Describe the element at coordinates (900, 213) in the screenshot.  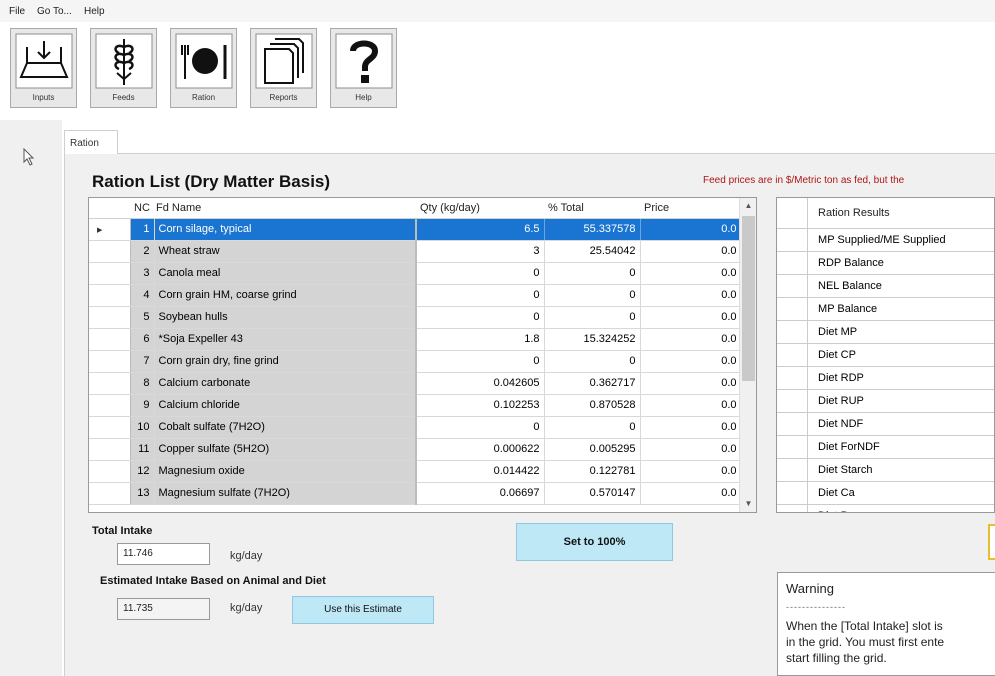
I see `results-header: Ration Results` at that location.